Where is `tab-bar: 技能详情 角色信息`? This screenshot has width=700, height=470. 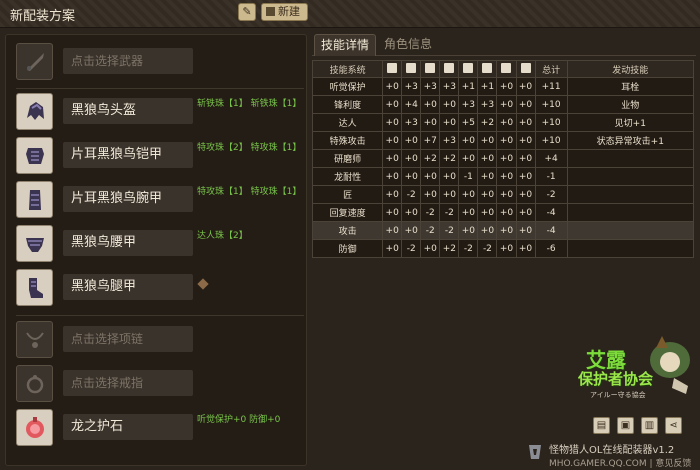
tab-bar: 技能详情 角色信息 is located at coordinates (504, 44).